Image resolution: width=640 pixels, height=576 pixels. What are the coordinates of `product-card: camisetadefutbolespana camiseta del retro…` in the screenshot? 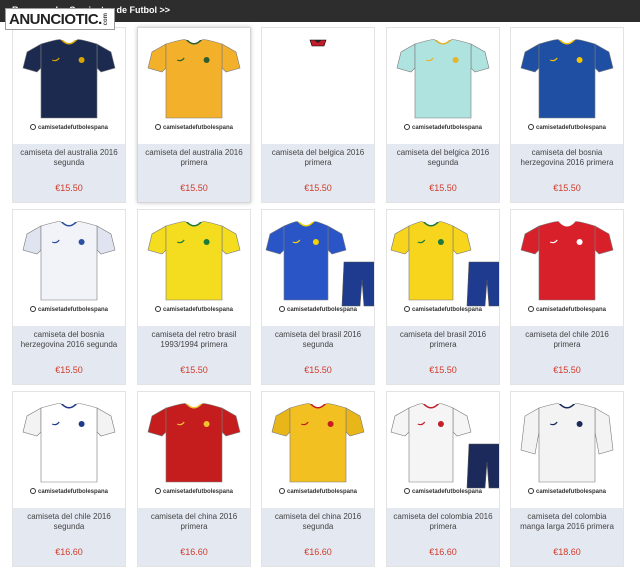 It's located at (194, 297).